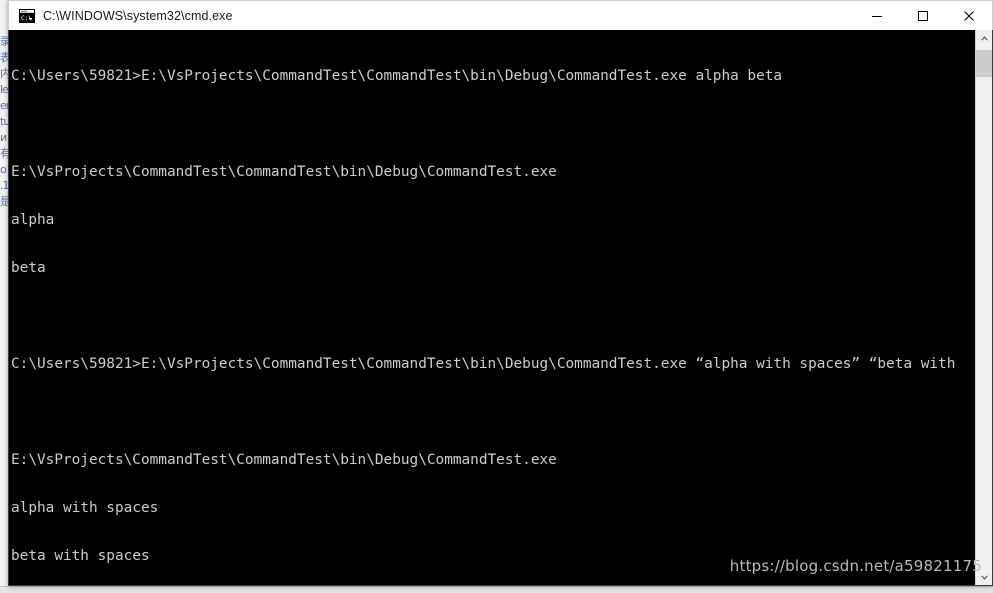 The height and width of the screenshot is (593, 993). I want to click on scrollbar-track, so click(984, 308).